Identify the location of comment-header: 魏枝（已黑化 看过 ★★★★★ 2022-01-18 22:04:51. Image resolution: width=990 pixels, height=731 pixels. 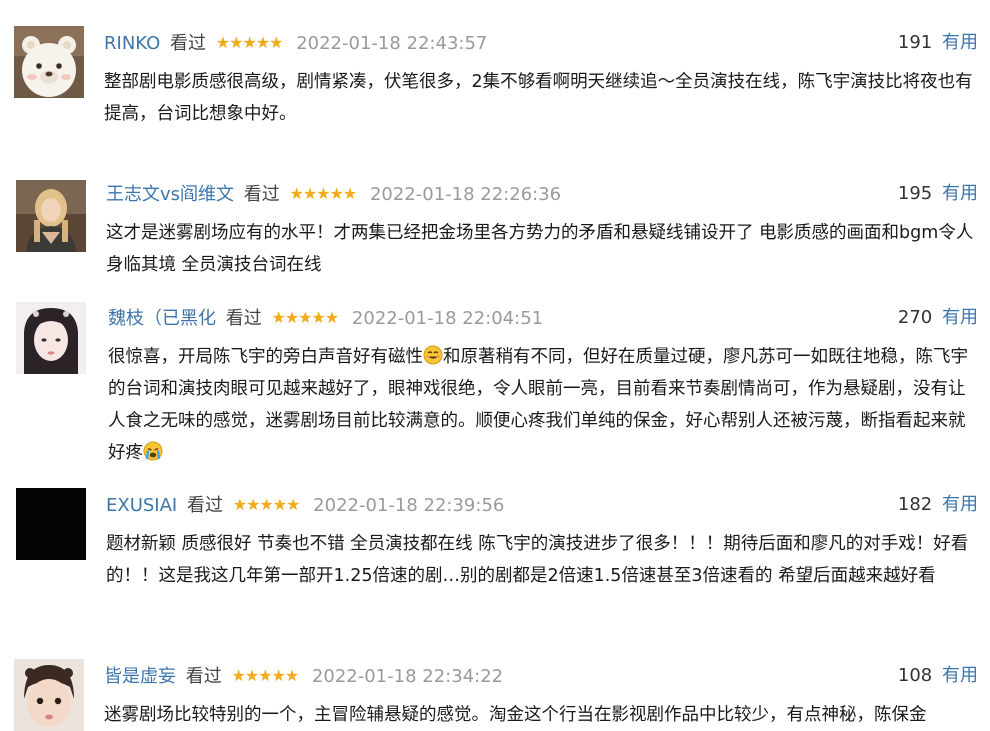
(325, 318).